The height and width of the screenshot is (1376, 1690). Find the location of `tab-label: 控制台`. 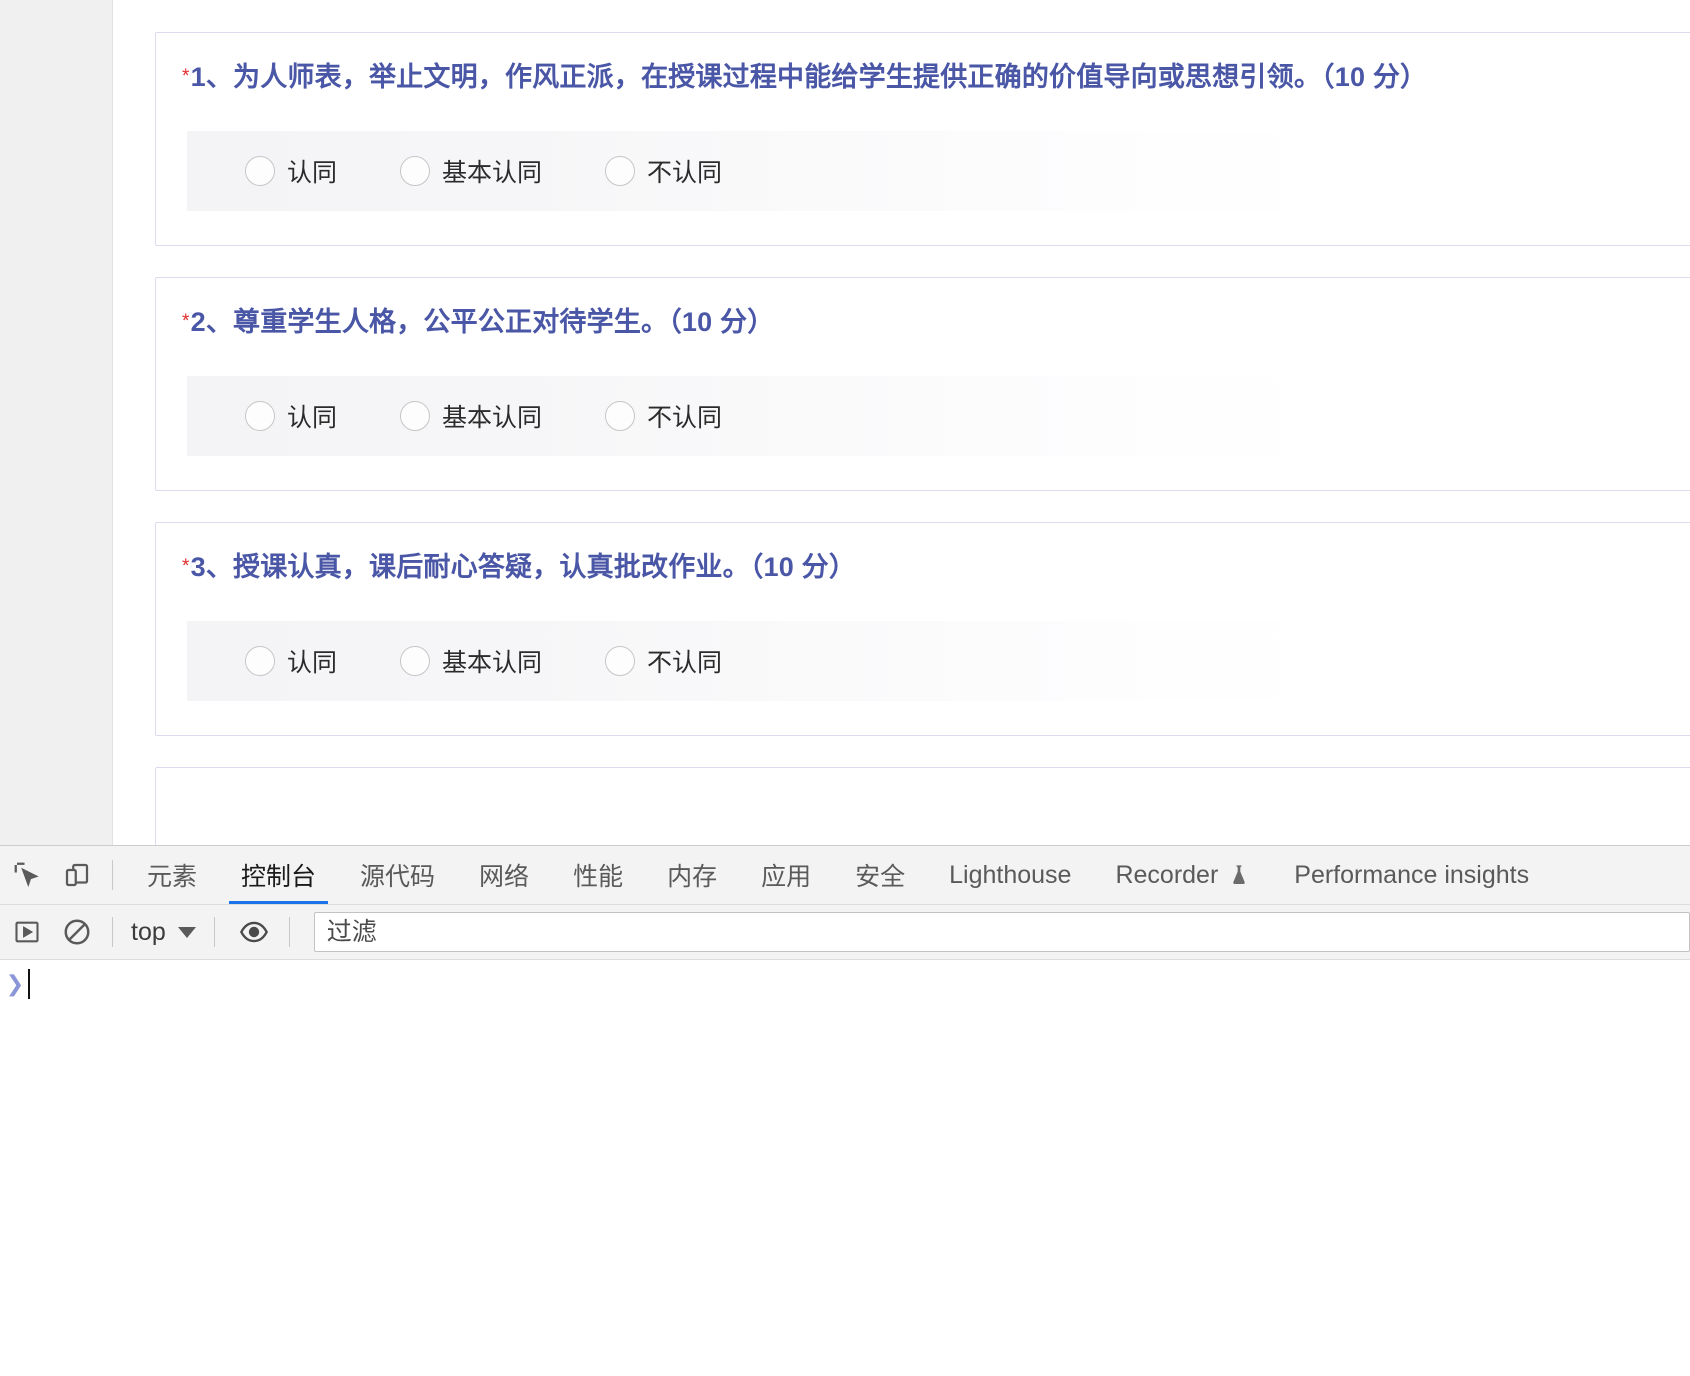

tab-label: 控制台 is located at coordinates (279, 877).